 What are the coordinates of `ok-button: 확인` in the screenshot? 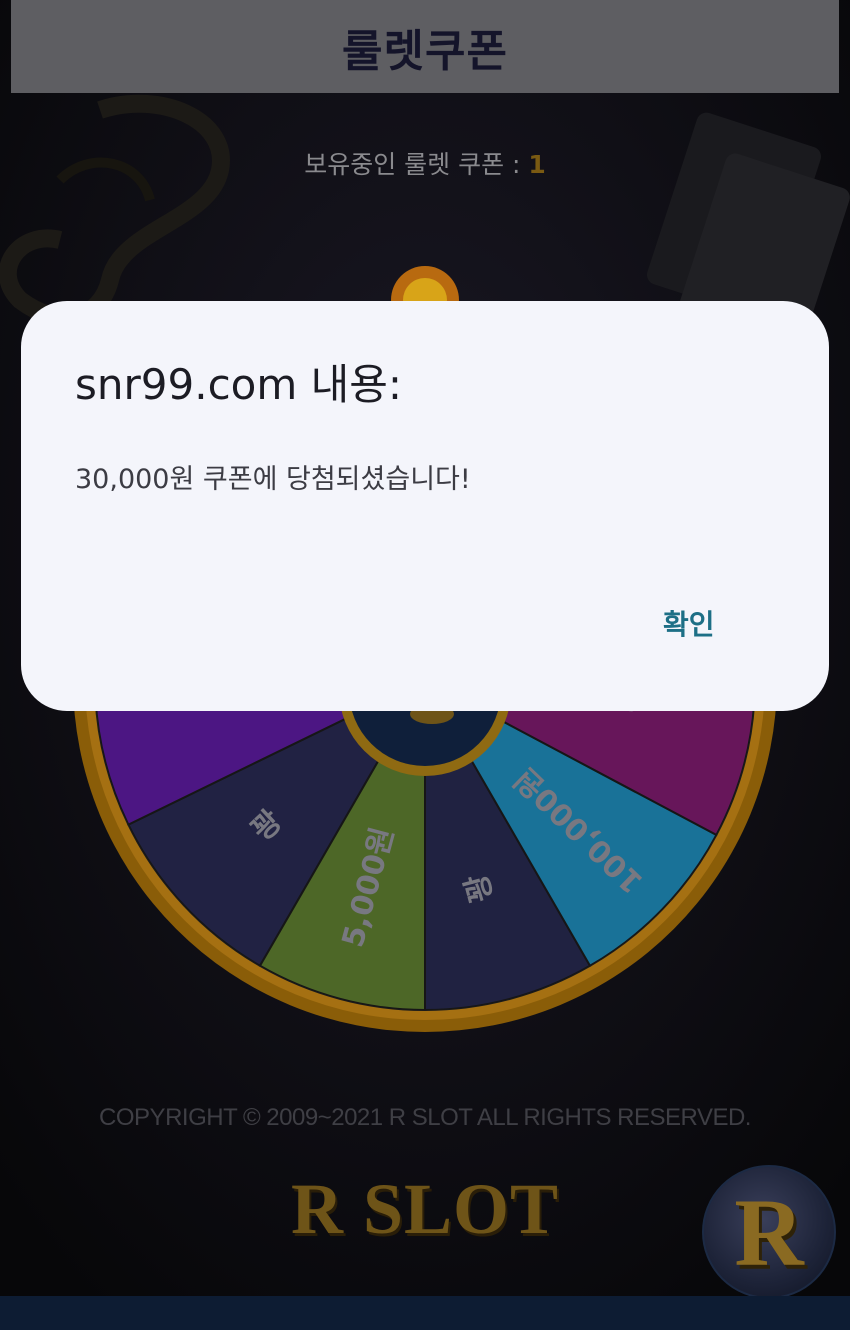 It's located at (689, 623).